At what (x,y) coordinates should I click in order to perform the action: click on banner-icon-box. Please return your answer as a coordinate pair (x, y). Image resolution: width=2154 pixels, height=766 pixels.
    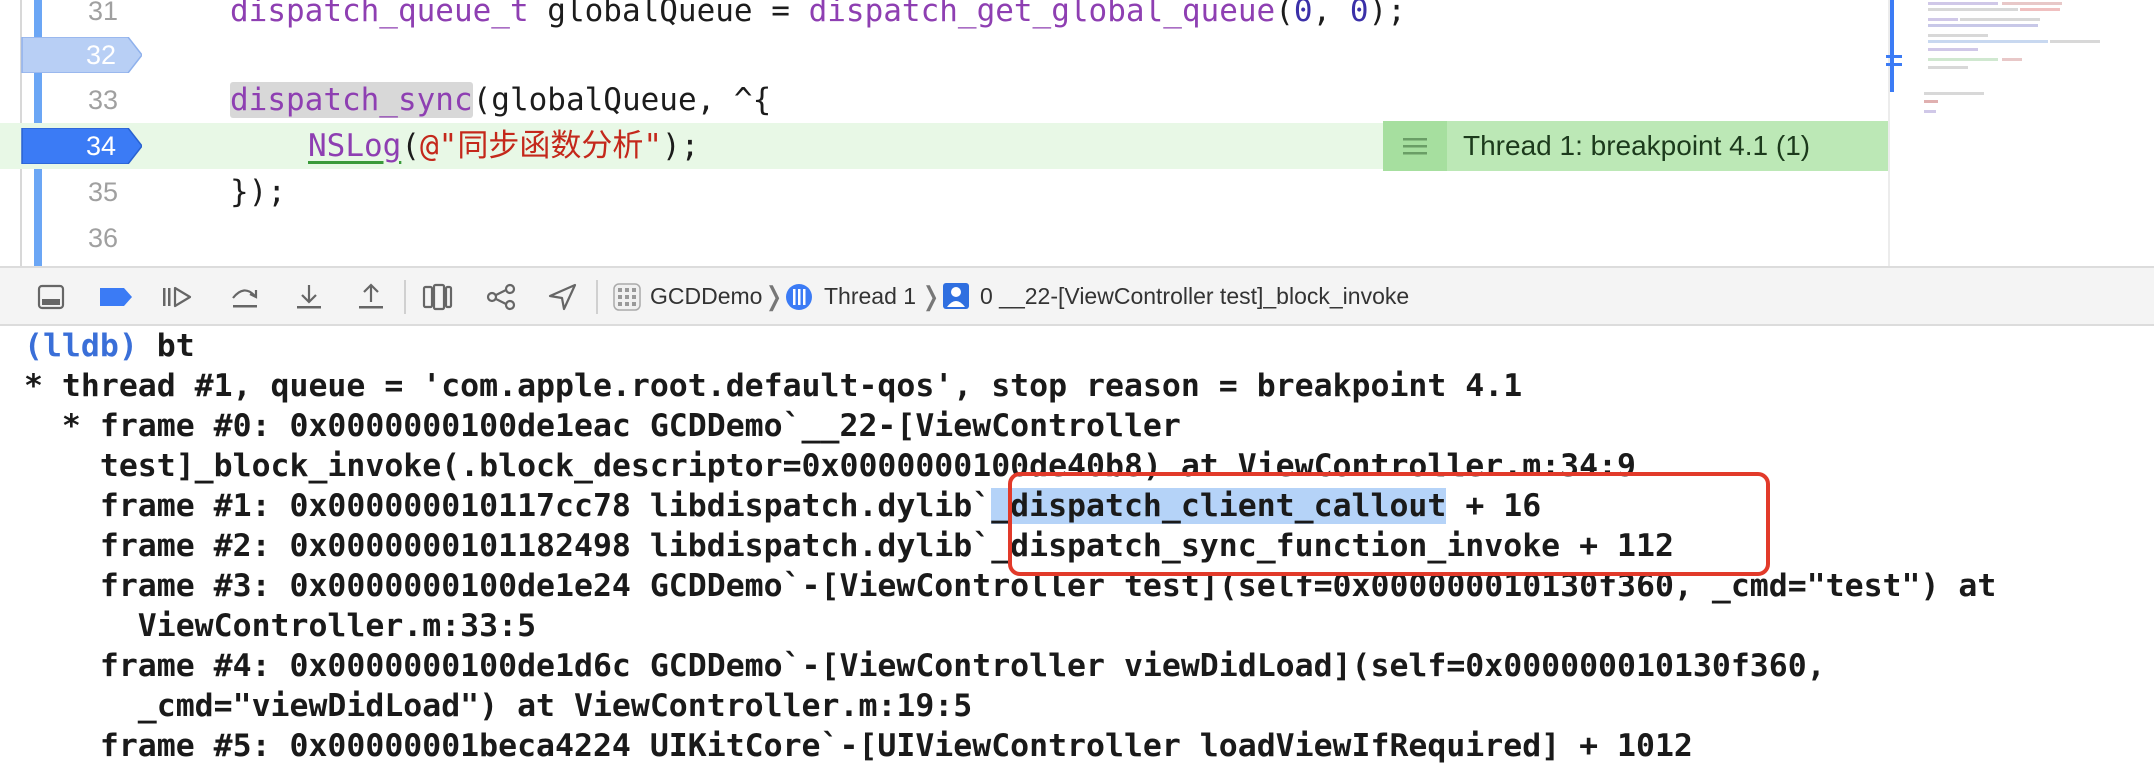
    Looking at the image, I should click on (1415, 146).